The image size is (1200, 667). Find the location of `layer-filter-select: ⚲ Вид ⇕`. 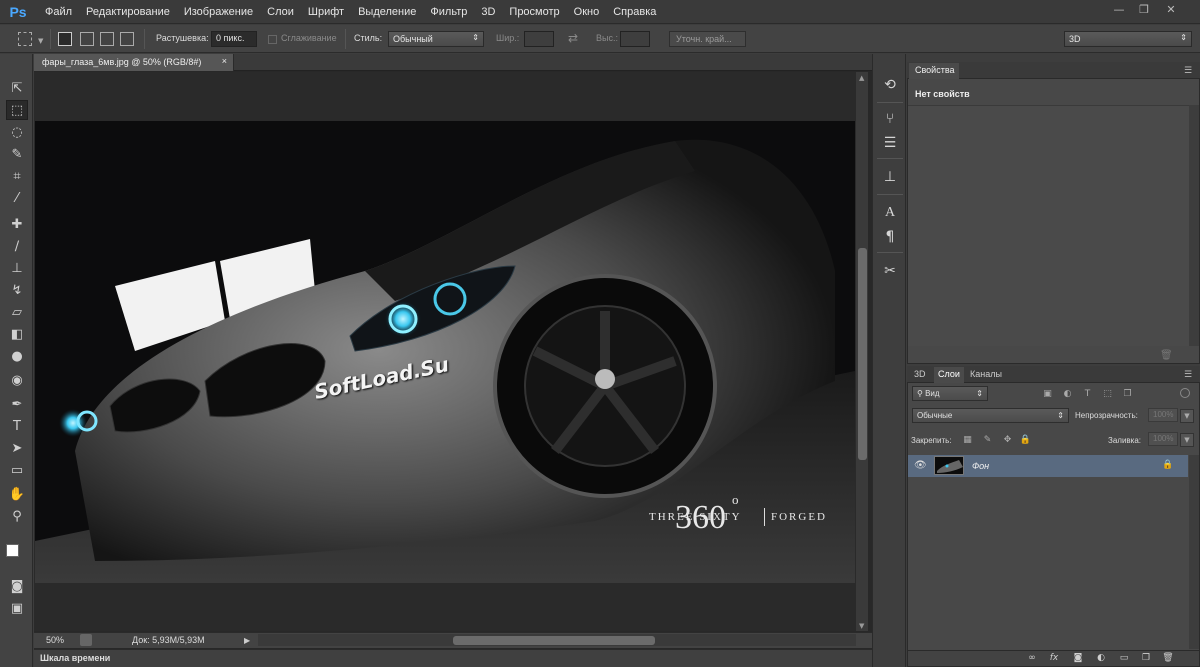

layer-filter-select: ⚲ Вид ⇕ is located at coordinates (950, 393).